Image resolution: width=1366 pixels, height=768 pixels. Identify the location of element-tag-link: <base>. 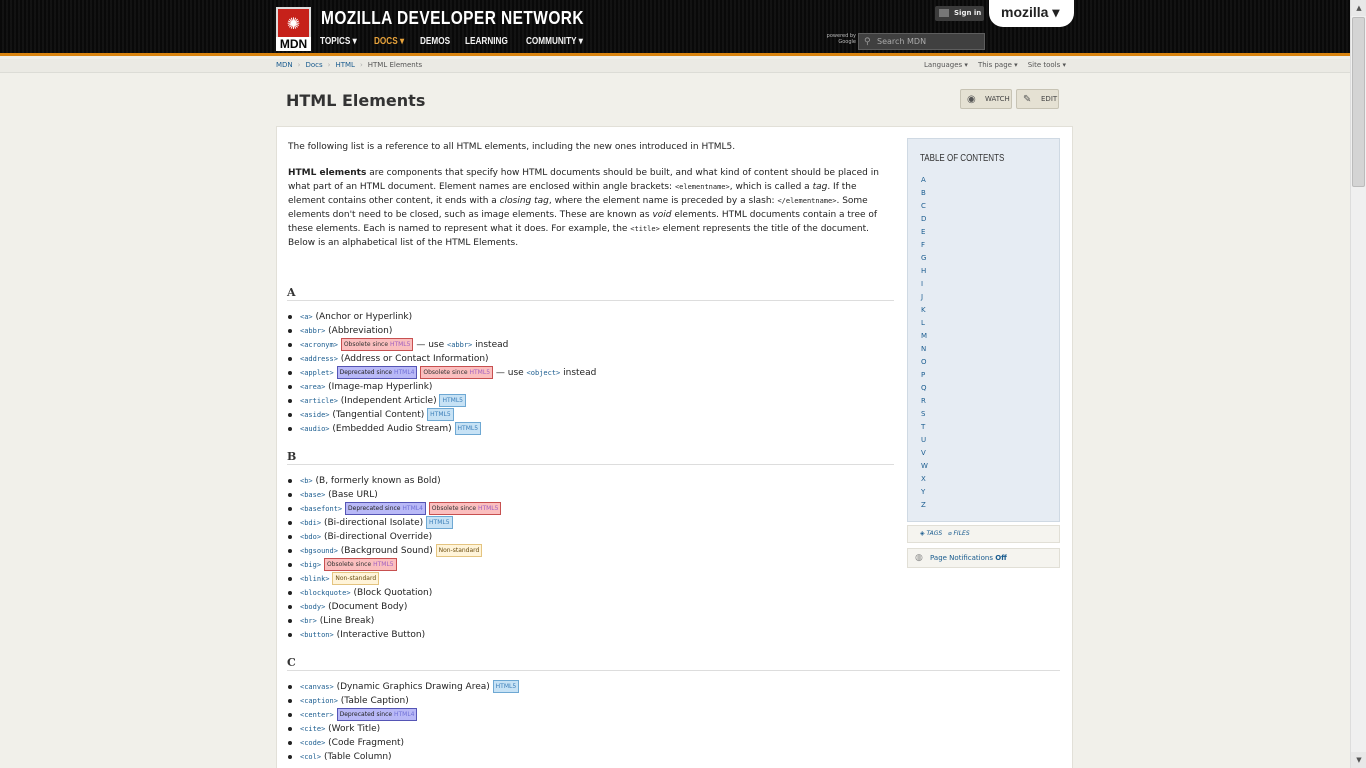
(312, 495).